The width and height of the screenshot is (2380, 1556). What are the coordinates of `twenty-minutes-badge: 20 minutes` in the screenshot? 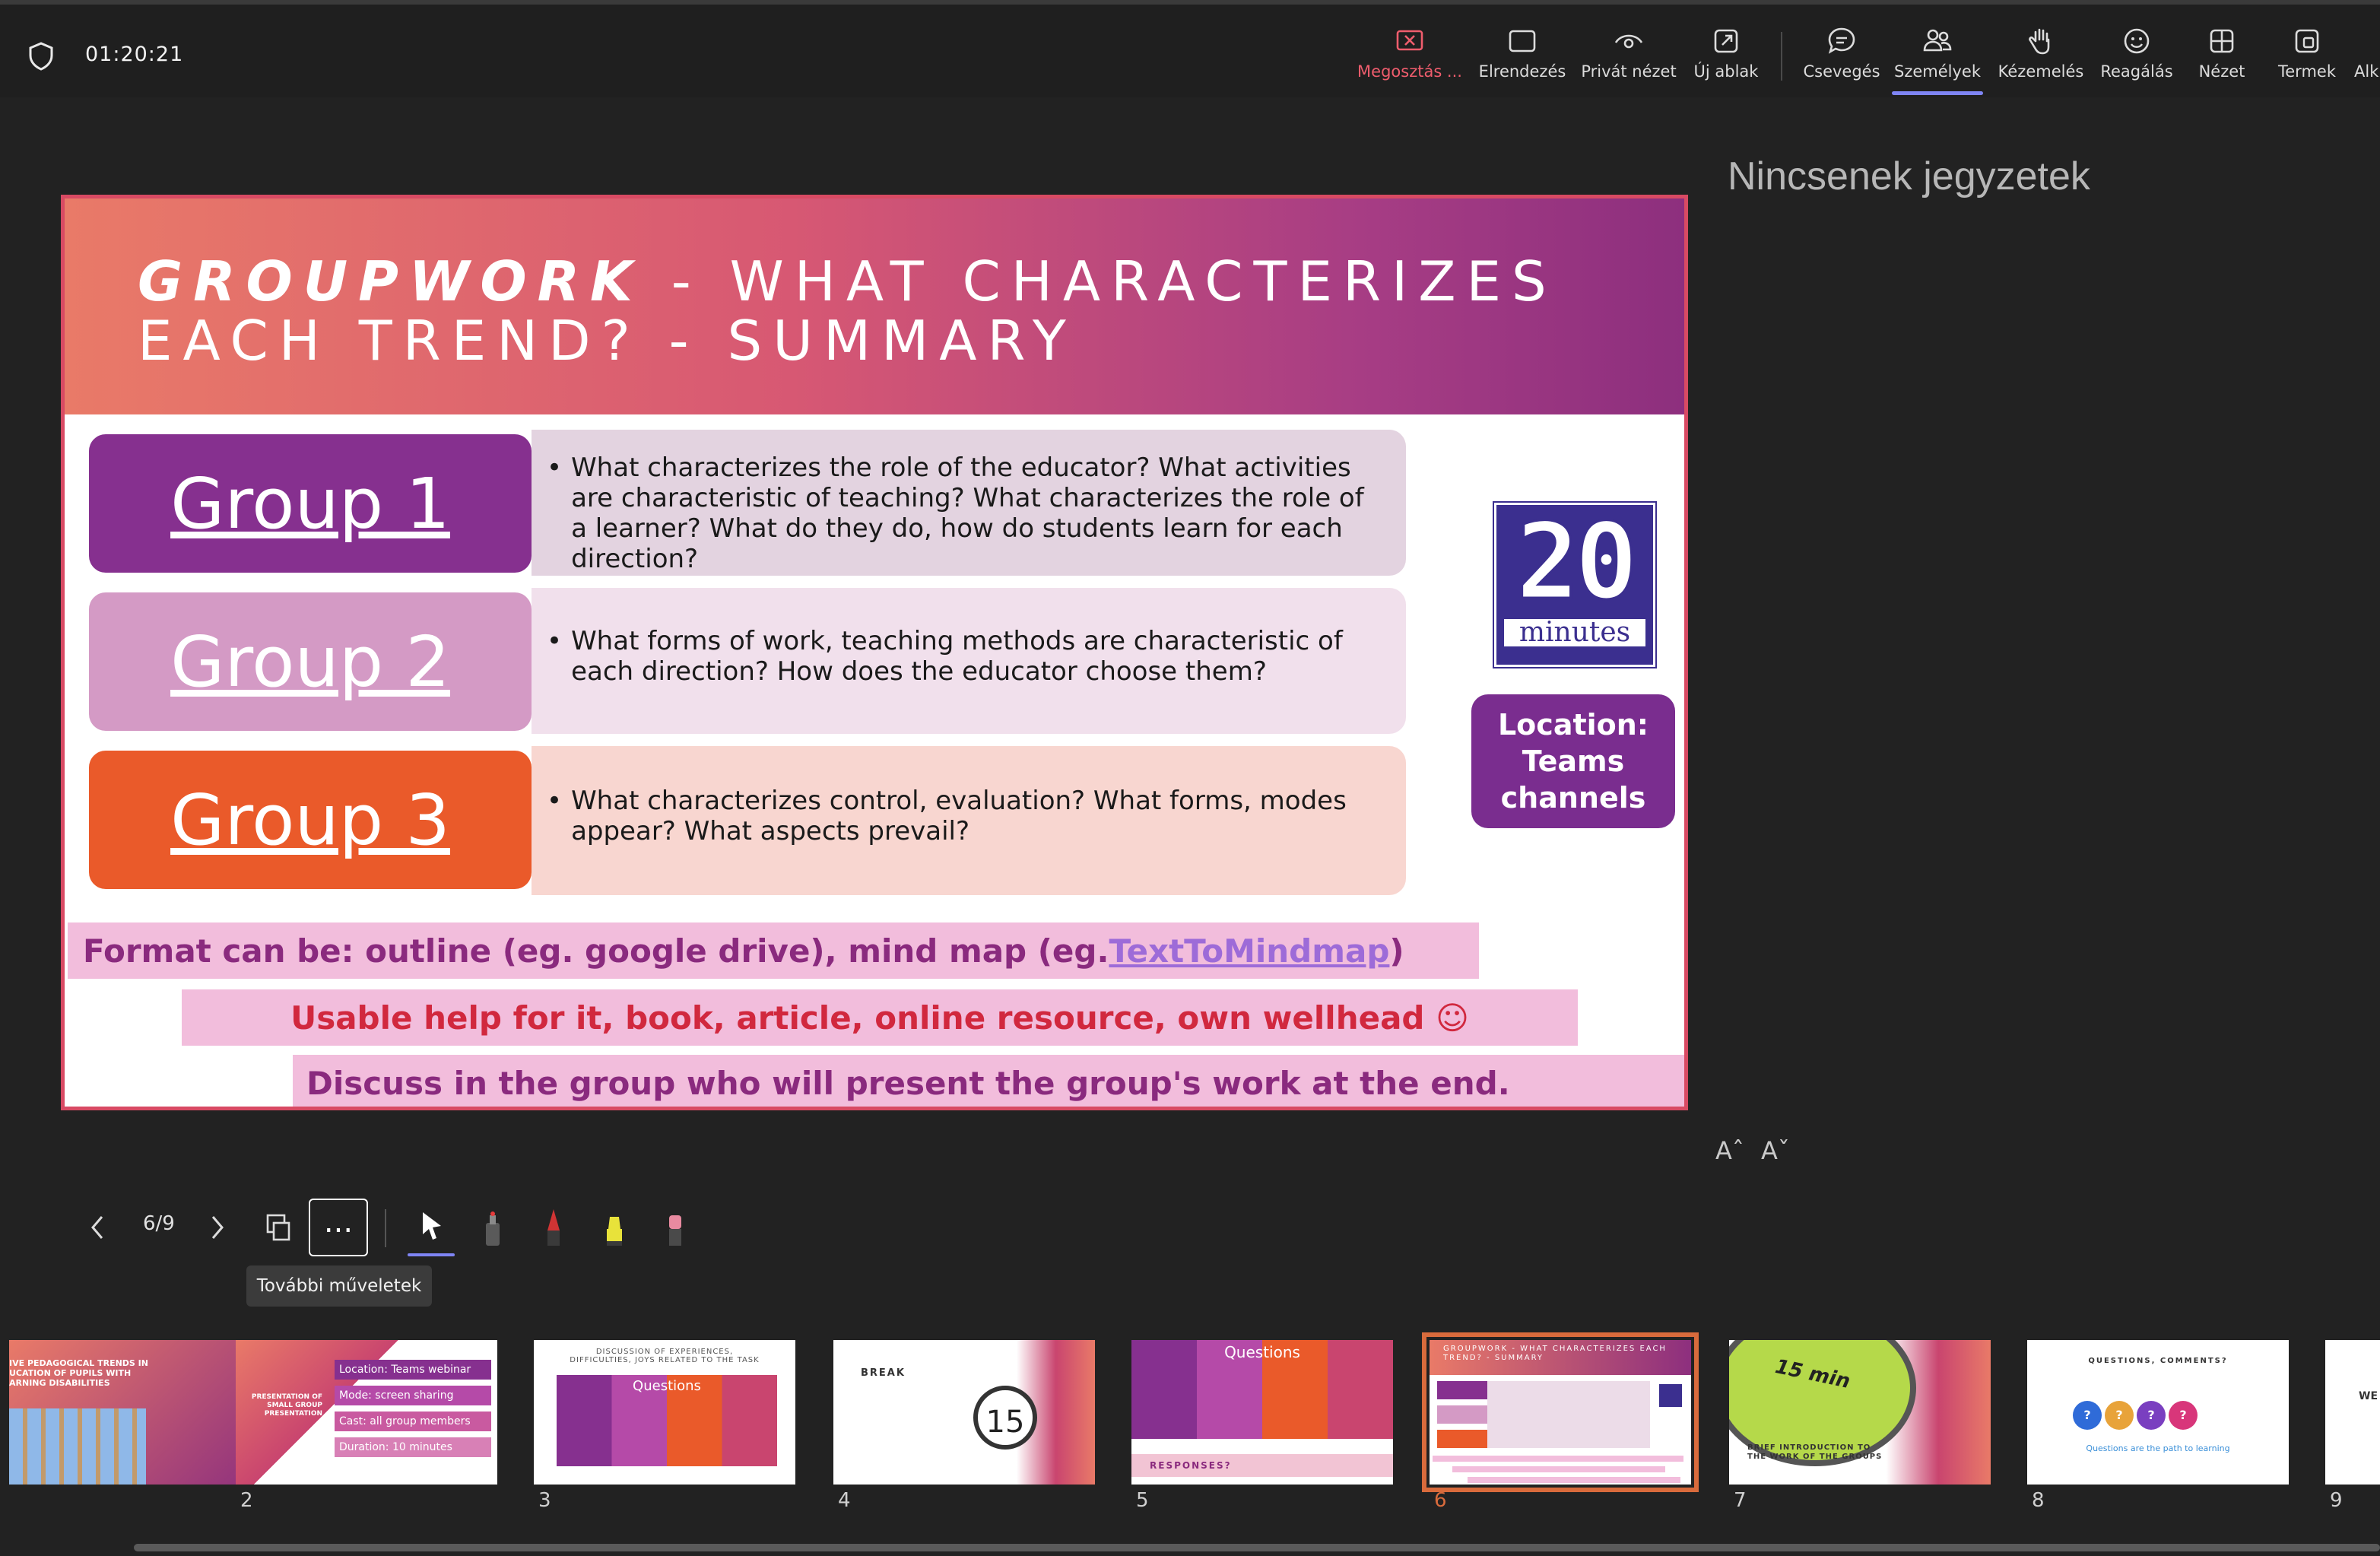 It's located at (1575, 584).